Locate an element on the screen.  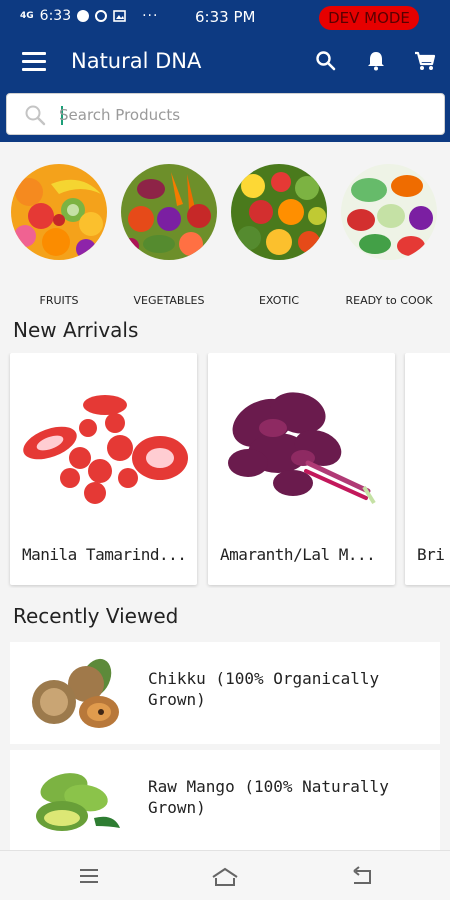
category-label: VEGETABLES is located at coordinates (169, 300).